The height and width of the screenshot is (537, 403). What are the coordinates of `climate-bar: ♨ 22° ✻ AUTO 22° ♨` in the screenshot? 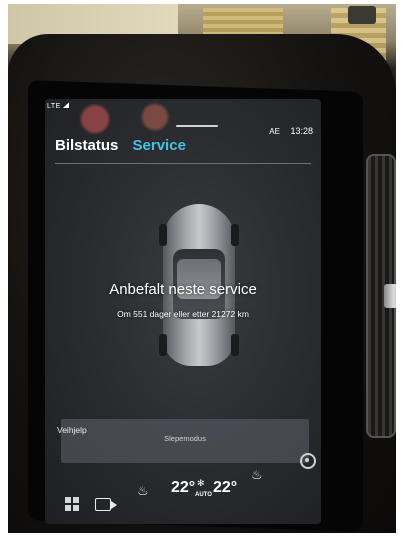 It's located at (183, 487).